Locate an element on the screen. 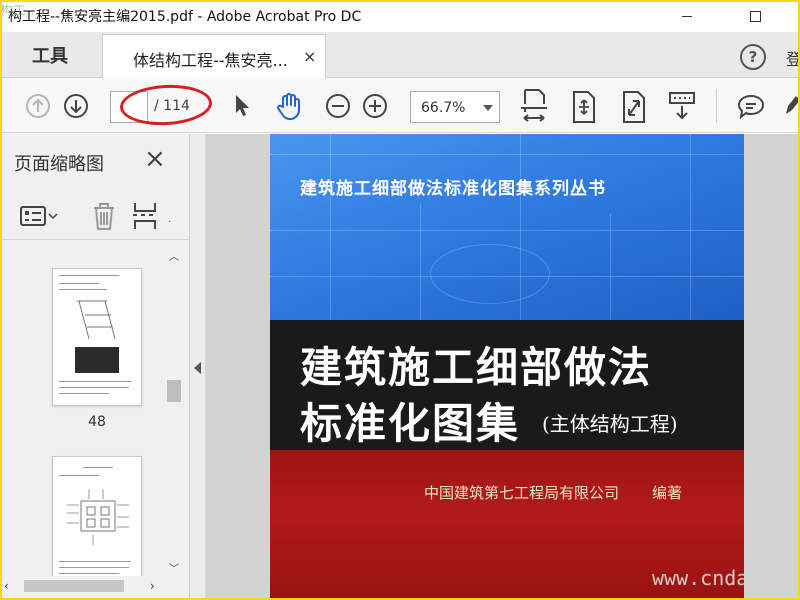 Image resolution: width=800 pixels, height=600 pixels. thumbnail-vertical-scrollbar: ︿ ﹀ is located at coordinates (174, 411).